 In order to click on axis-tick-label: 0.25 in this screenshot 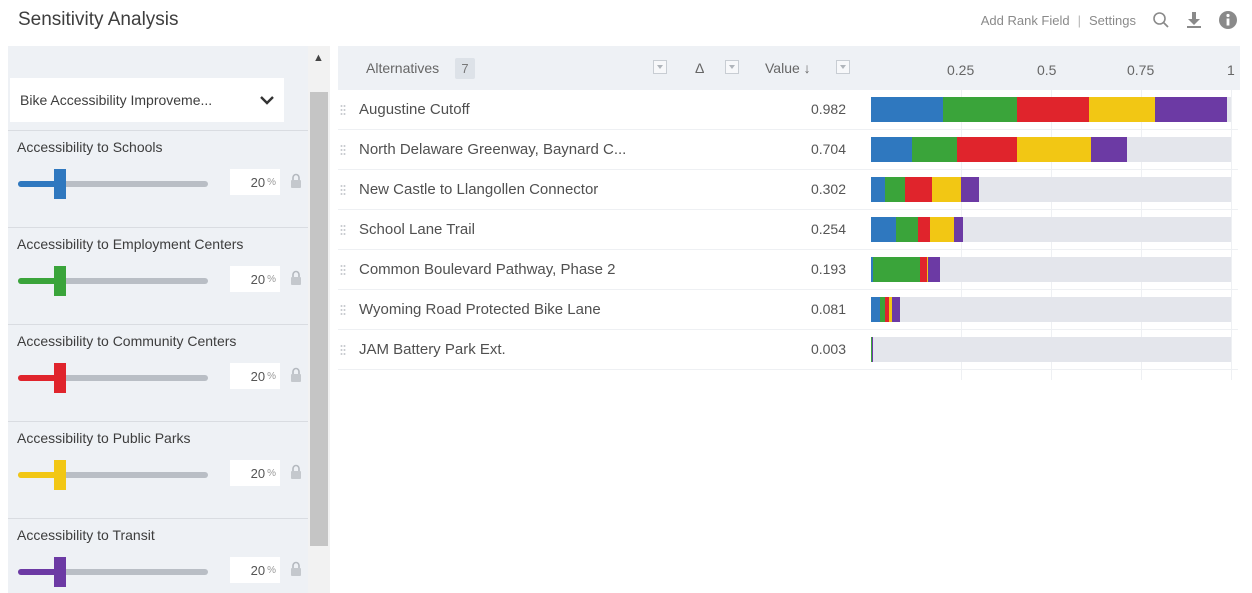, I will do `click(961, 70)`.